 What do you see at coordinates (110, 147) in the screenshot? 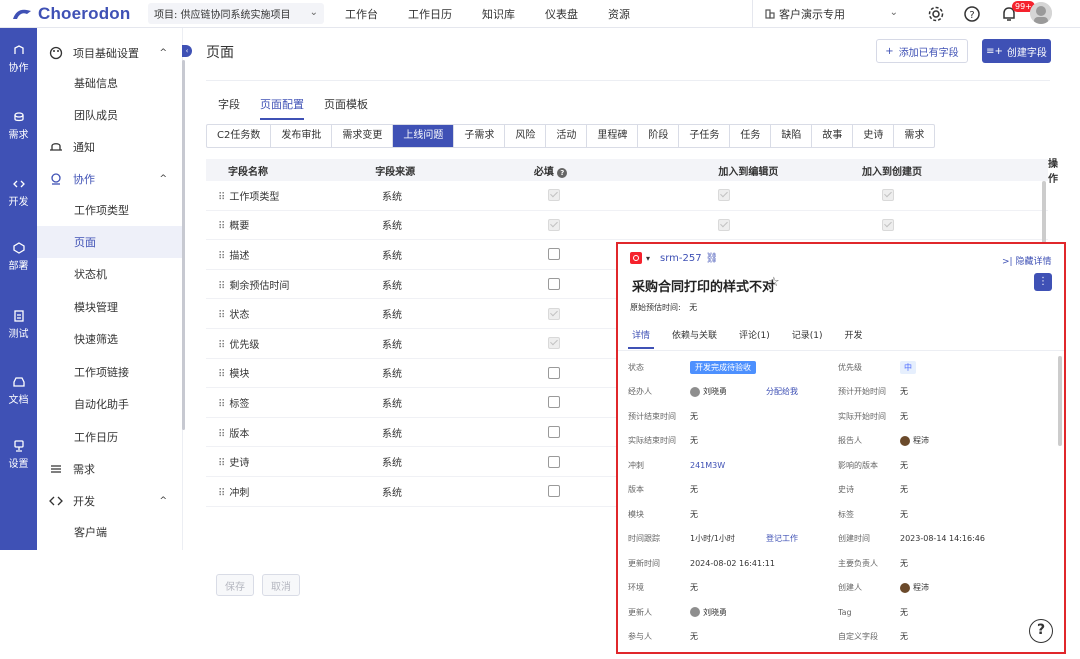
I see `sidebar-item-notify: 通知` at bounding box center [110, 147].